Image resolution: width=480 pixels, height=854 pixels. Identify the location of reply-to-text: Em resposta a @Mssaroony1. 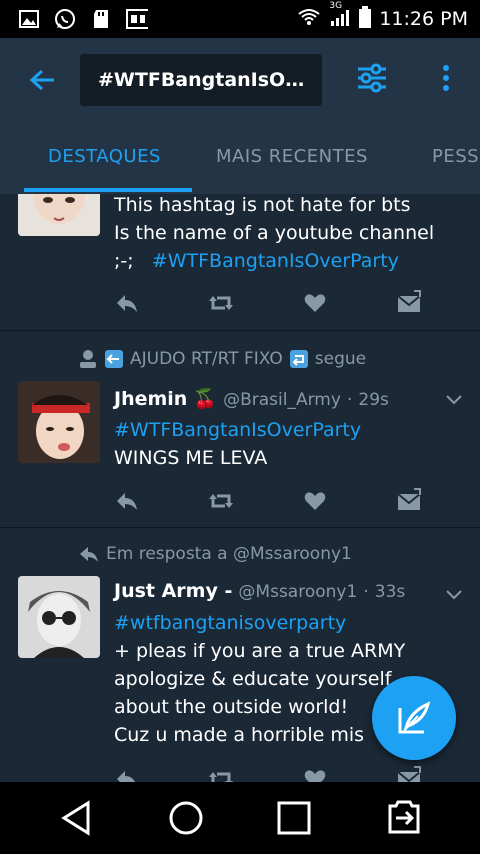
(229, 554).